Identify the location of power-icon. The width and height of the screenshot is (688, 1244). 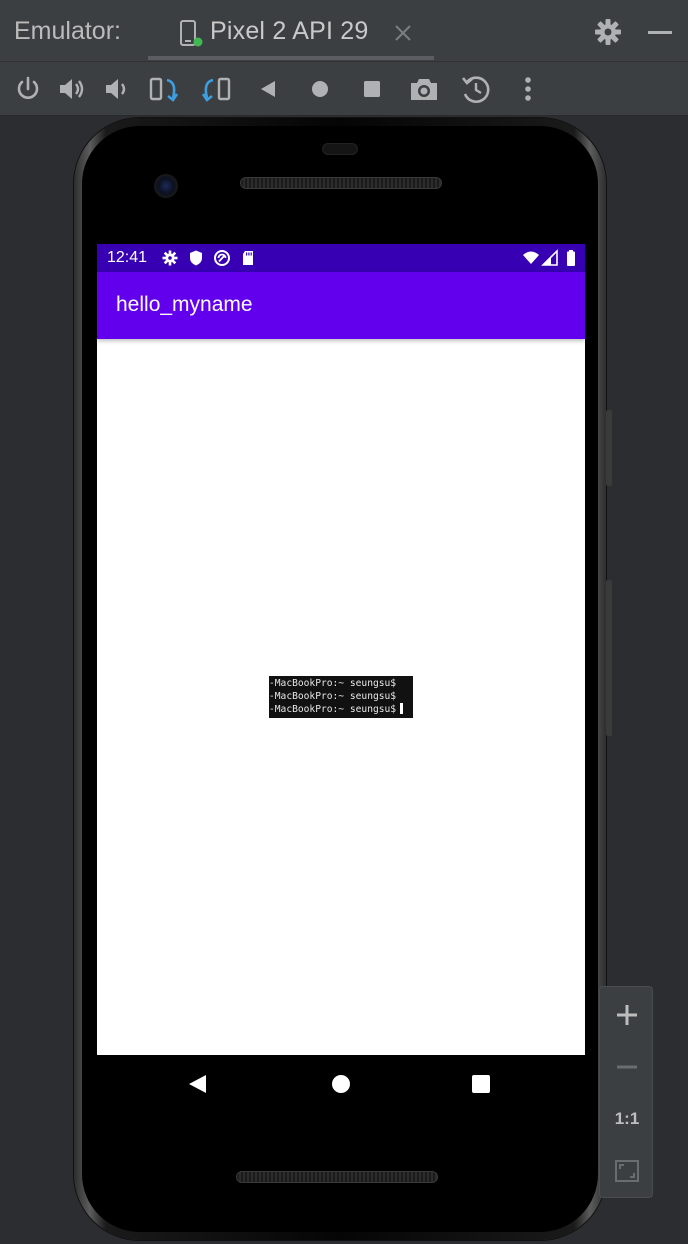
(28, 89).